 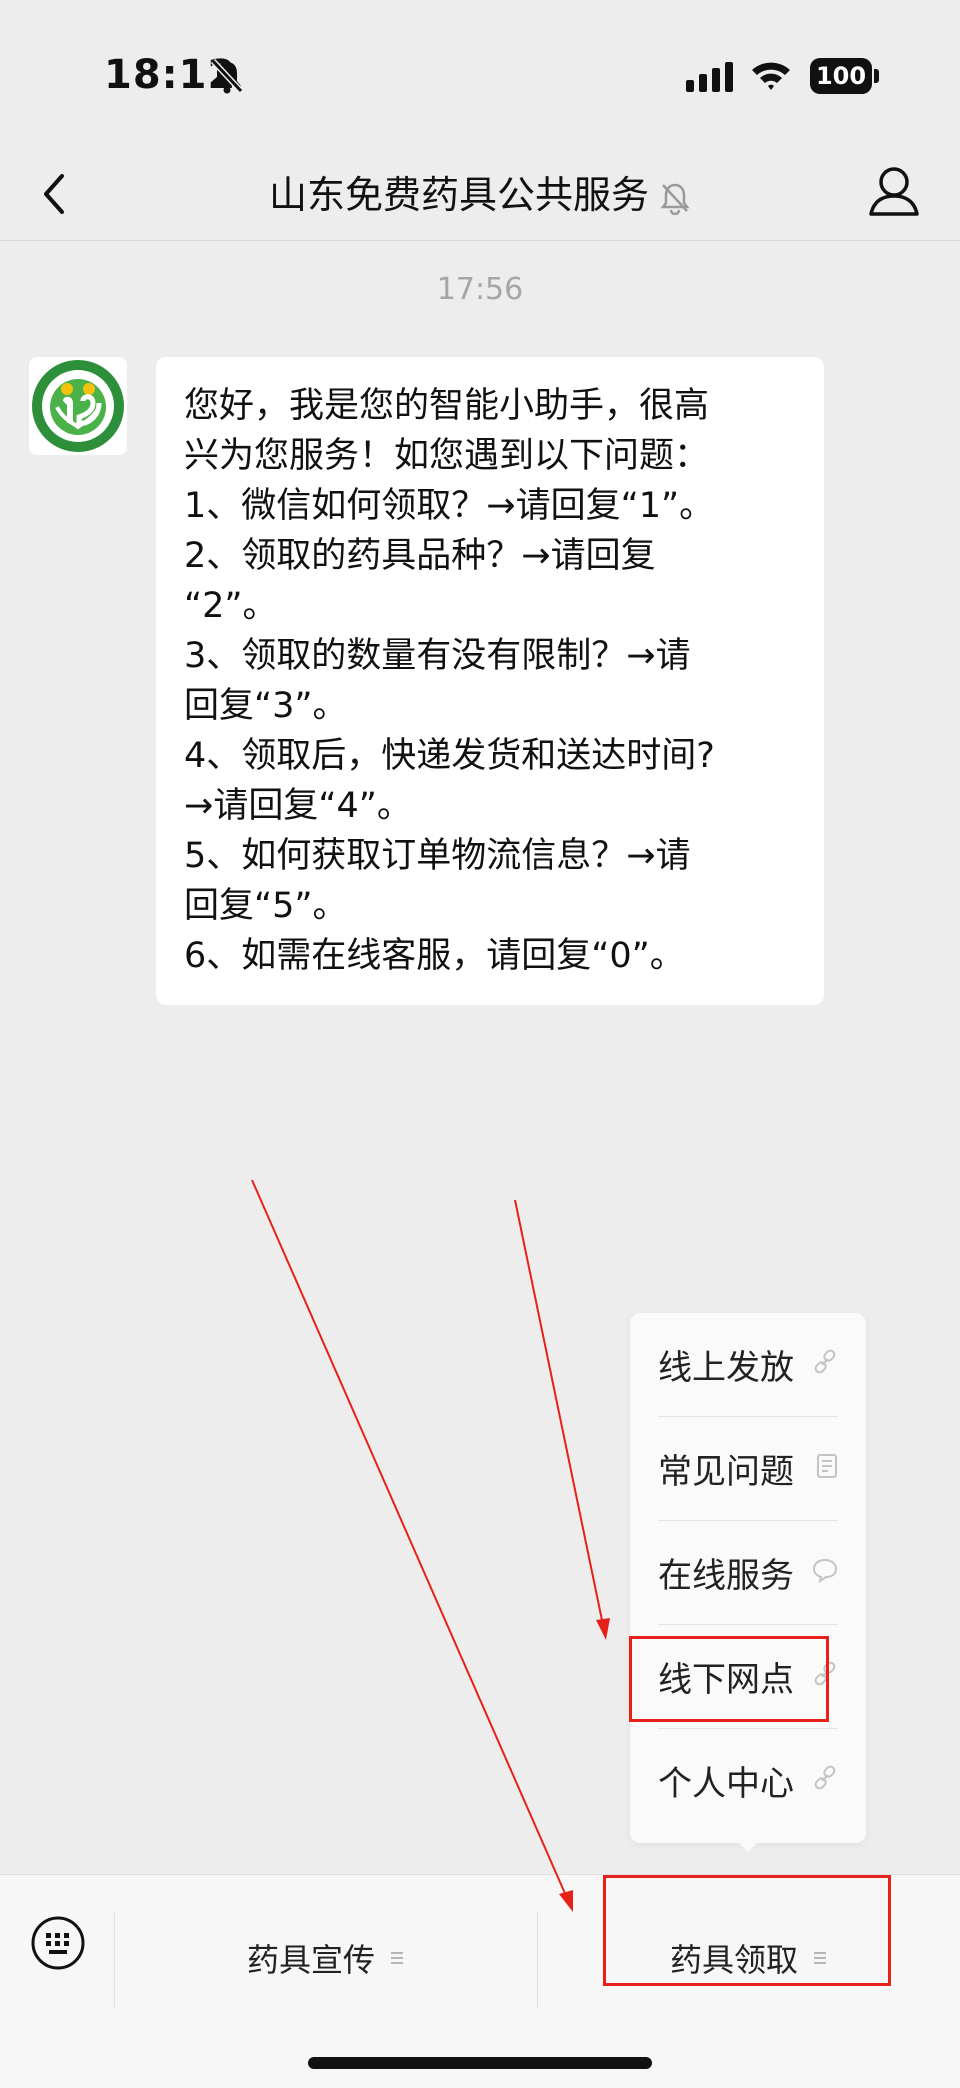 I want to click on home-indicator, so click(x=480, y=2063).